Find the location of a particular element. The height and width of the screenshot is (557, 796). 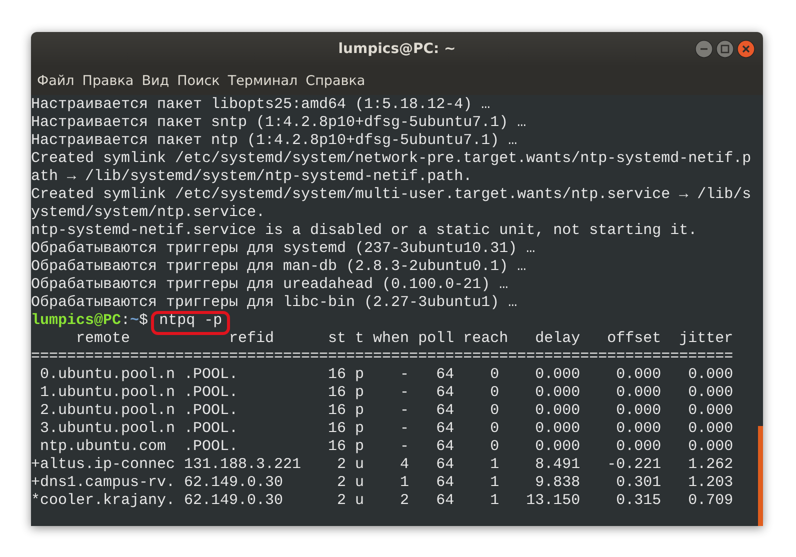

output-line: Created symlink /etc/systemd/system/multi-user.target.wants/ntp.service → /lib/s is located at coordinates (391, 195).